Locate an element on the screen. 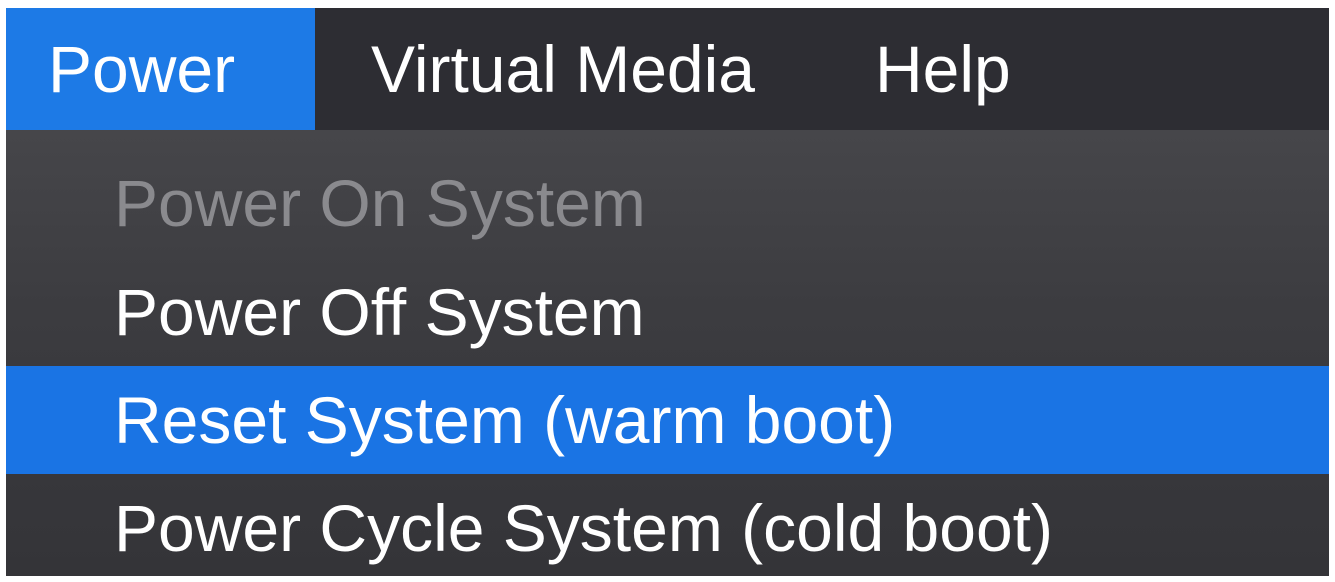  menu-power-label: Power is located at coordinates (142, 69).